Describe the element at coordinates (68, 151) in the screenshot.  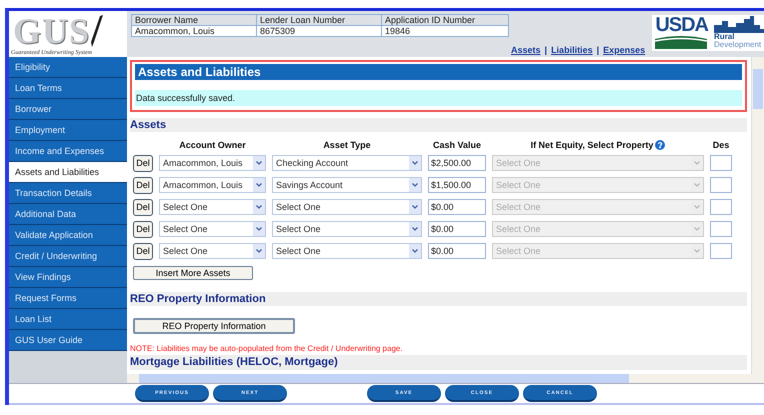
I see `sidebar-item: Income and Expenses` at that location.